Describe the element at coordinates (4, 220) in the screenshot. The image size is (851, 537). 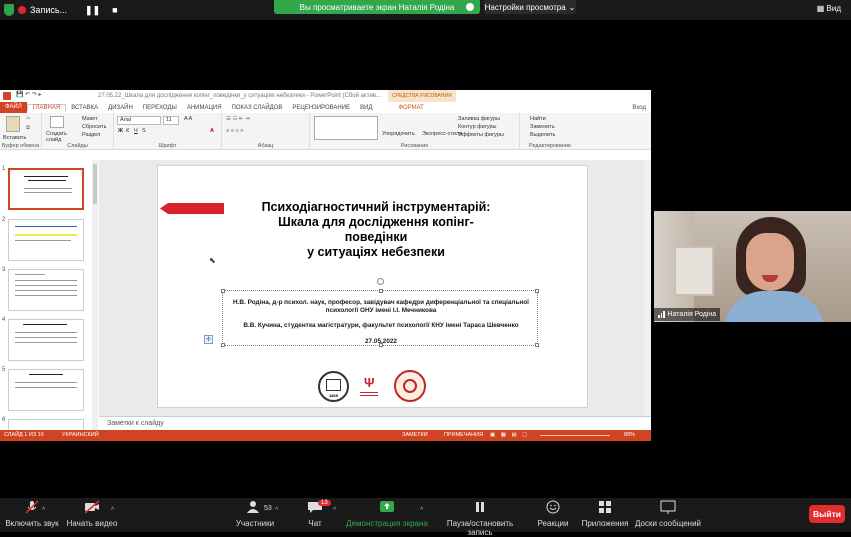
I see `slide-number: 2` at that location.